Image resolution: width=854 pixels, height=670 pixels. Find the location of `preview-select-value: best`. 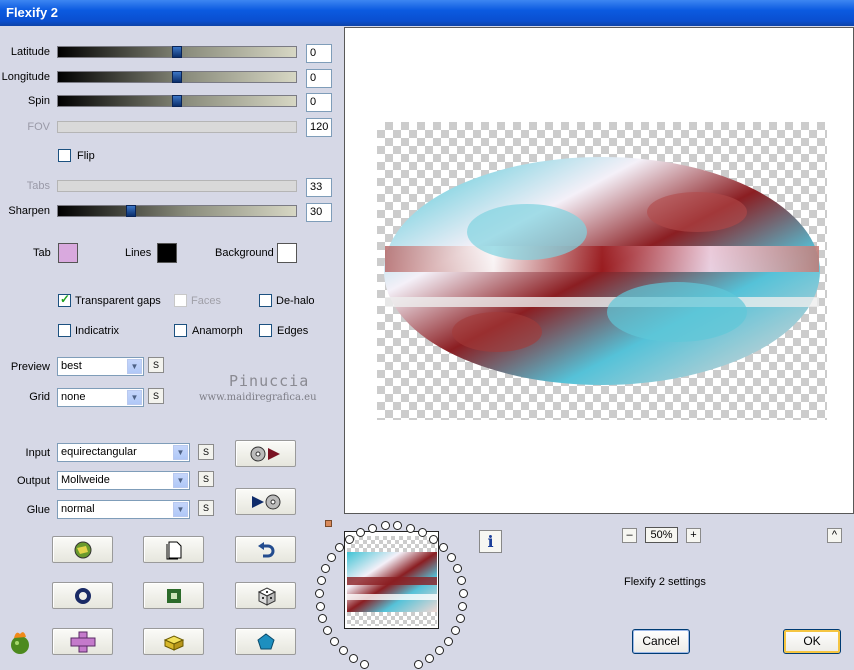

preview-select-value: best is located at coordinates (71, 366).